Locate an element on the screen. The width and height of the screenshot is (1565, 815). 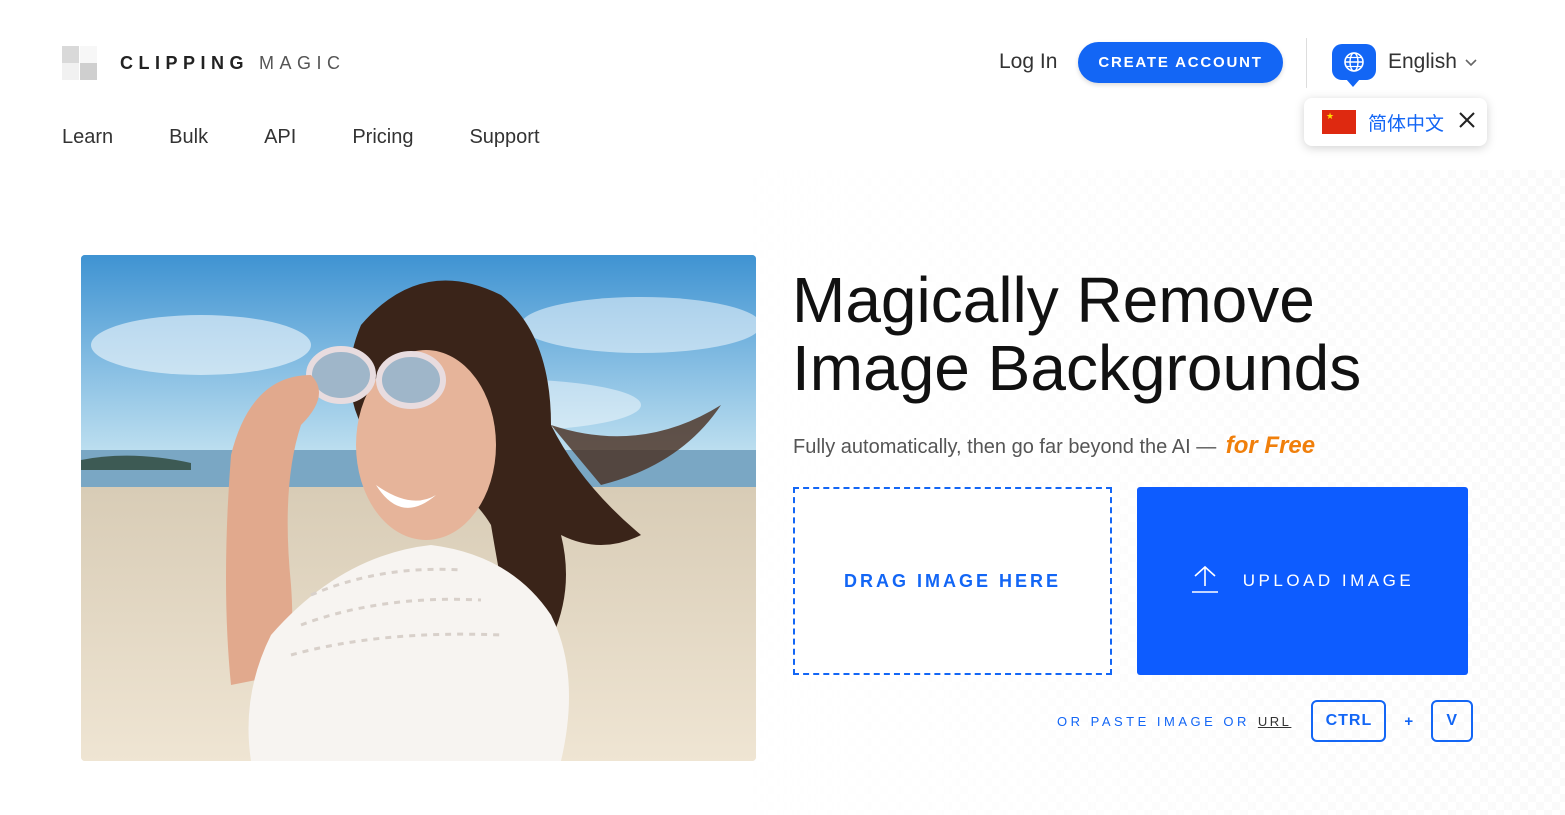
paste-text: OR PASTE IMAGE OR is located at coordinates (1153, 721).